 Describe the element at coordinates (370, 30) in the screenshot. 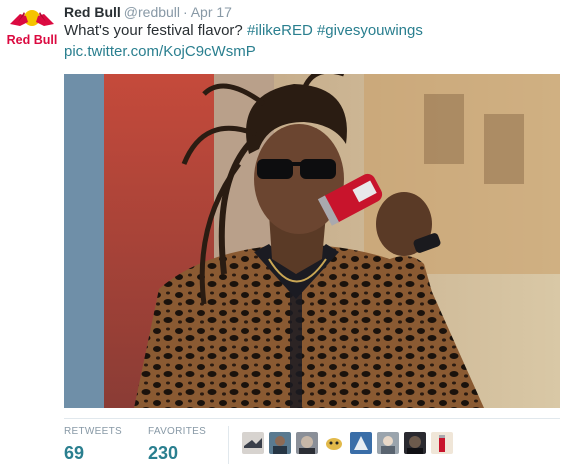

I see `hashtag-givesyouwings: #givesyouwings` at that location.